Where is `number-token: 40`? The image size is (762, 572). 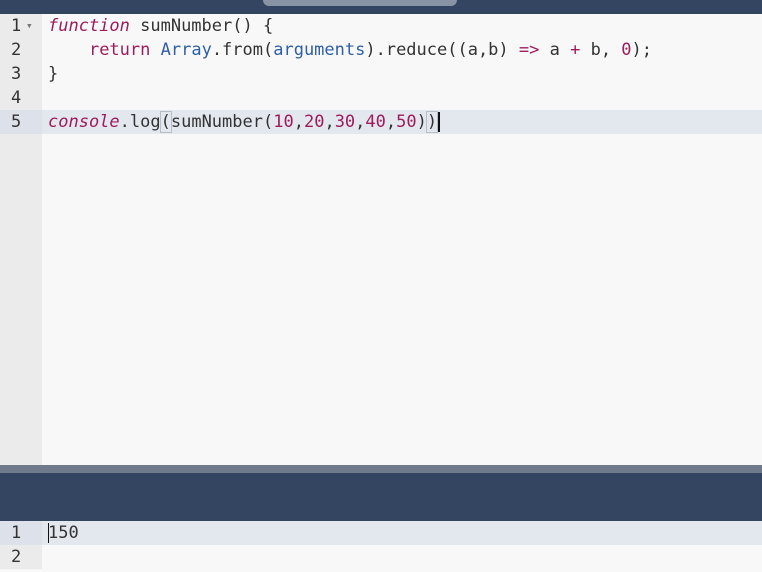 number-token: 40 is located at coordinates (375, 122).